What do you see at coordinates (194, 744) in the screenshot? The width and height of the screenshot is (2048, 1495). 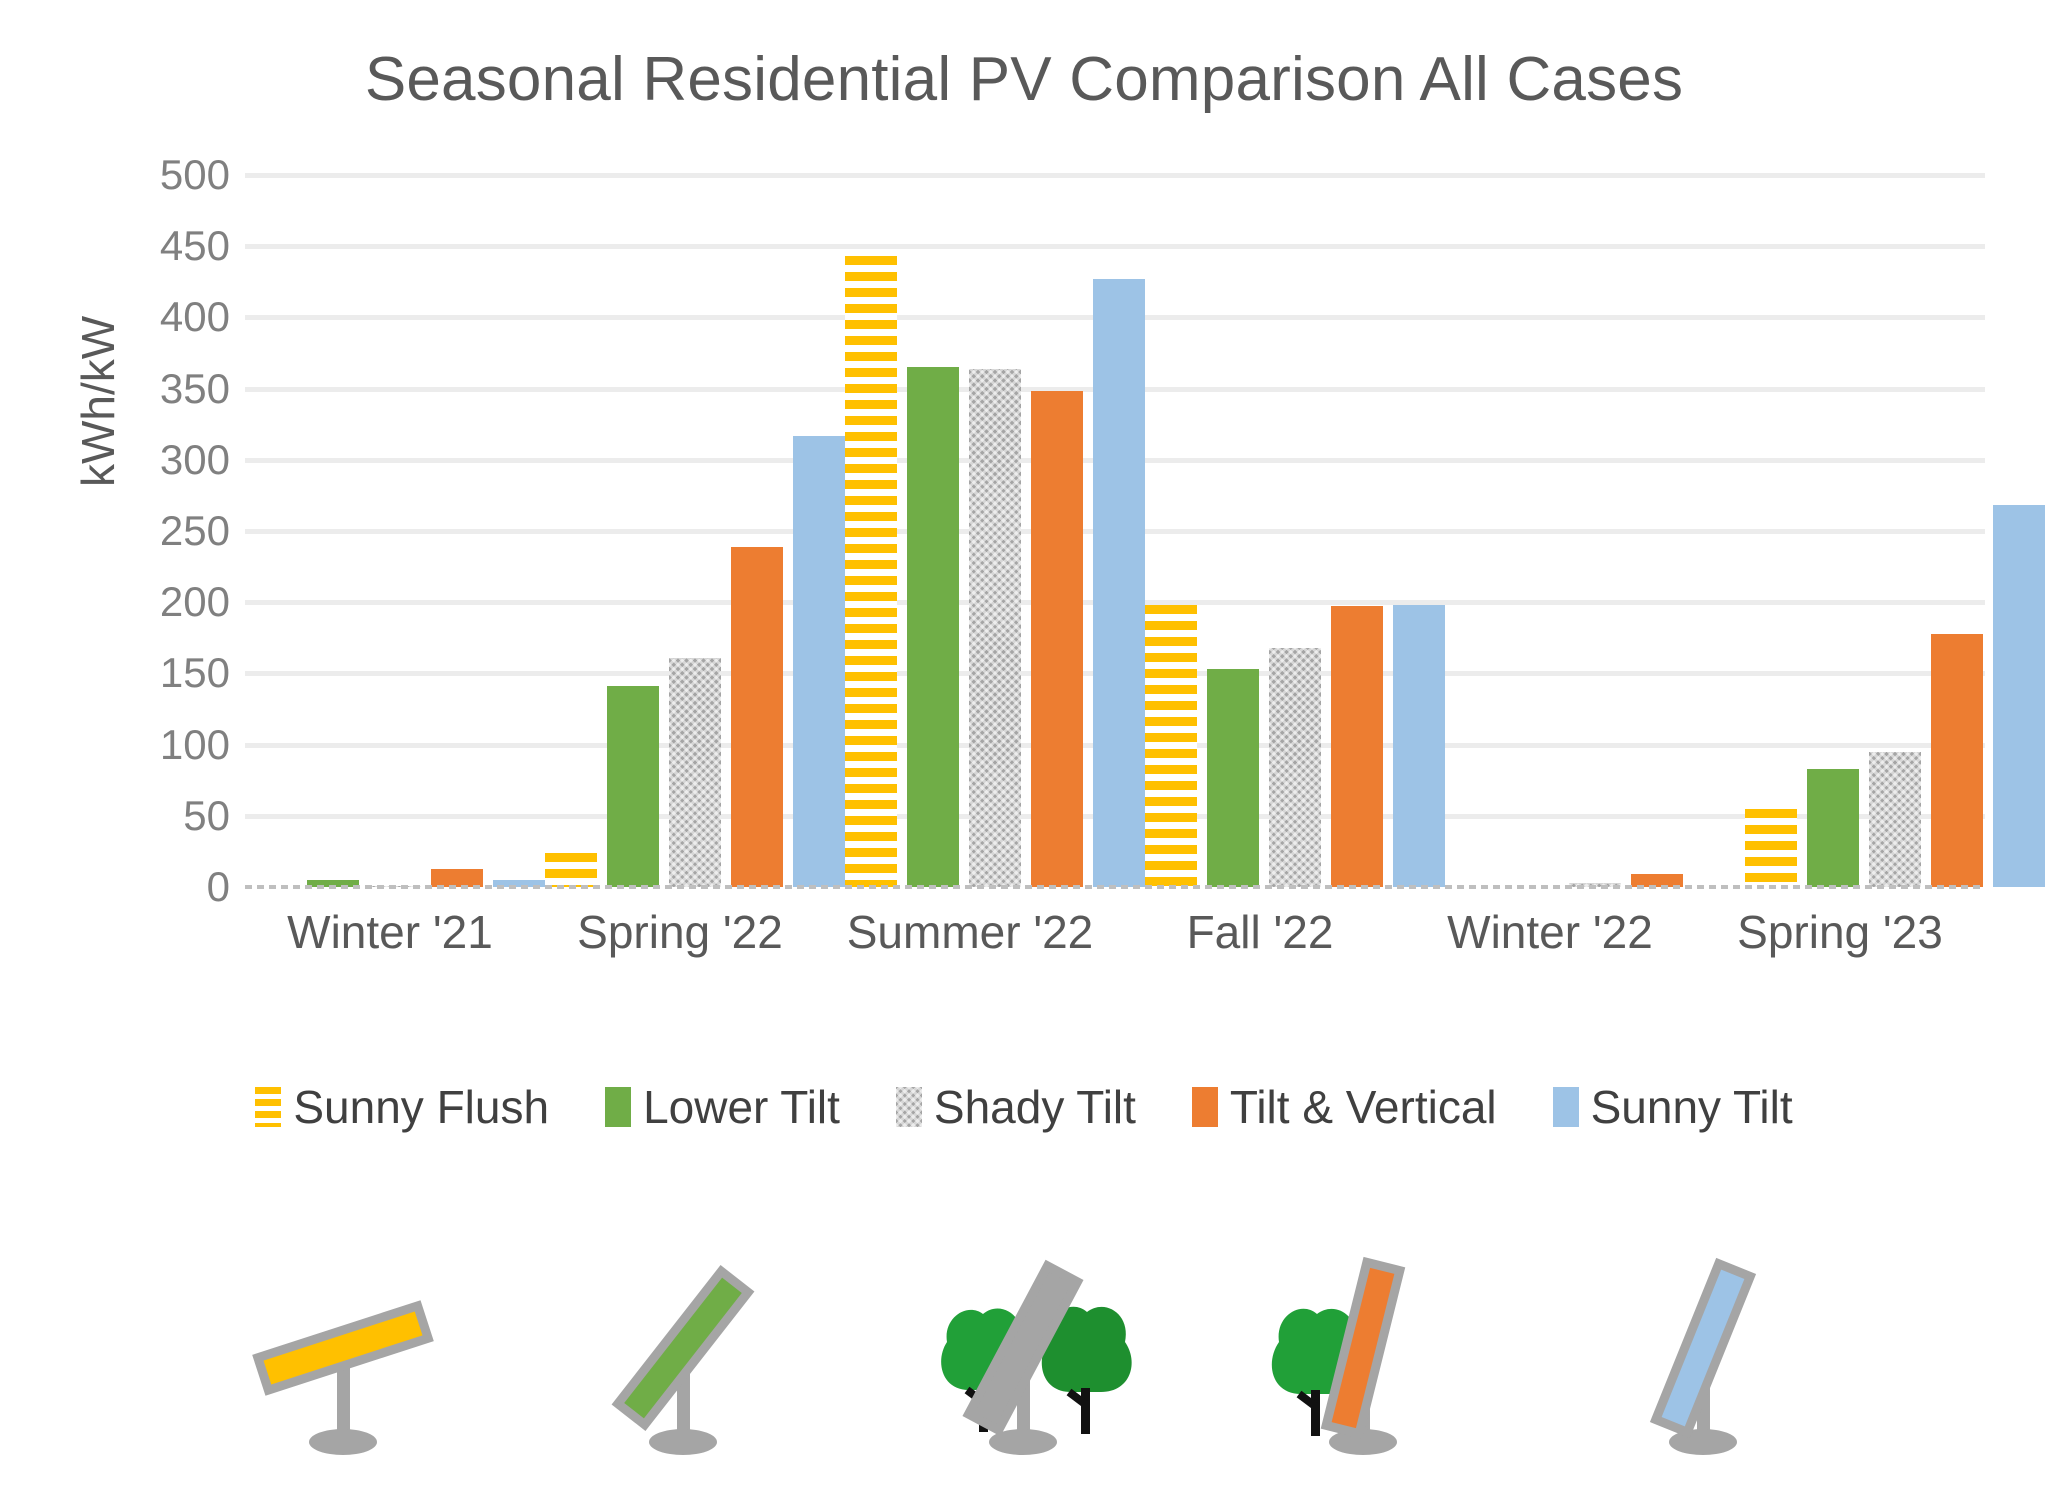 I see `y-tick-label: 100` at bounding box center [194, 744].